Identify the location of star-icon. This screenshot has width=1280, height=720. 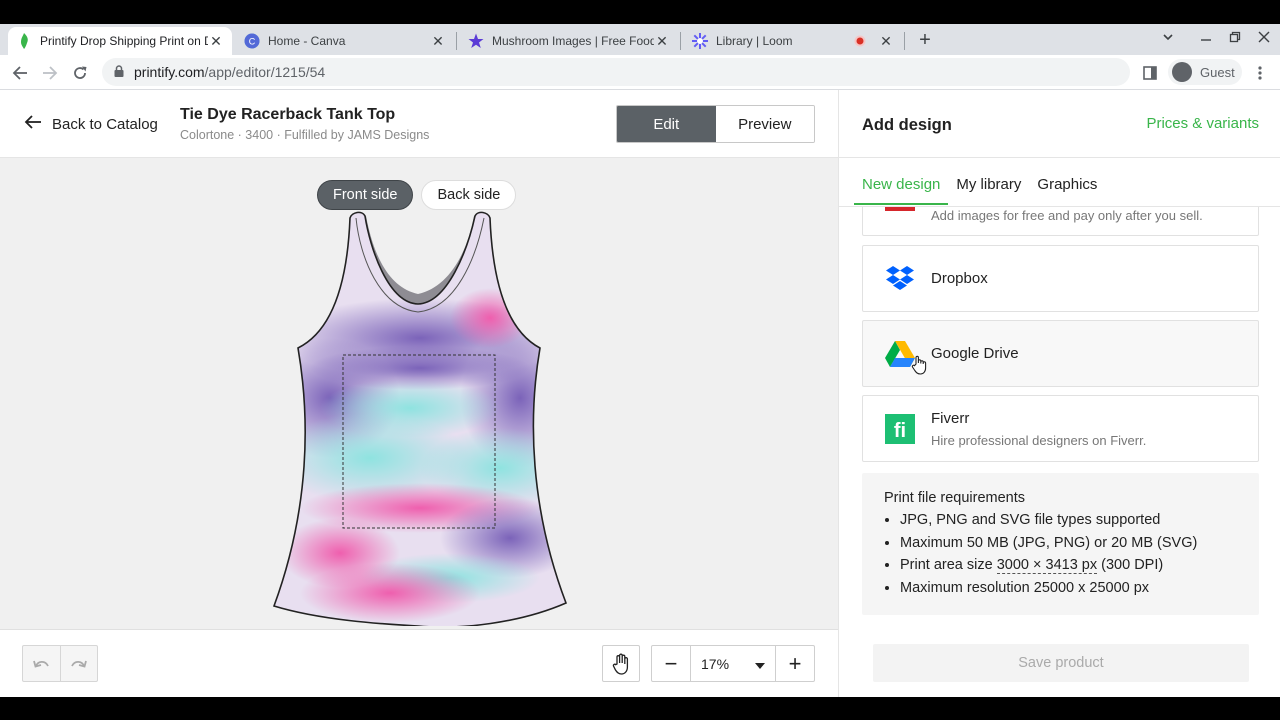
(476, 41).